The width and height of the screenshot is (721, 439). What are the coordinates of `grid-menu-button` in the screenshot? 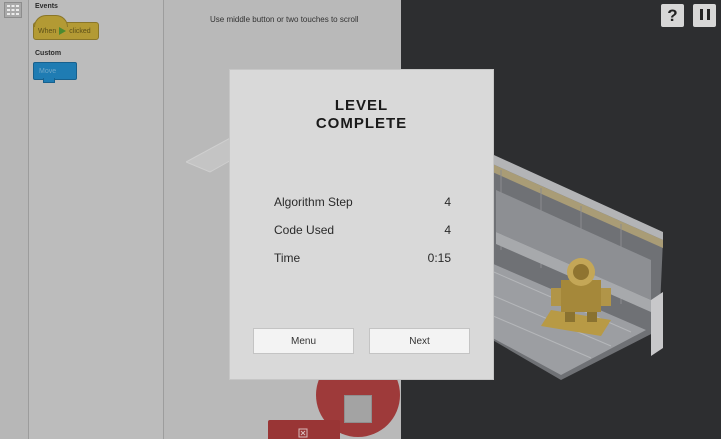 It's located at (13, 10).